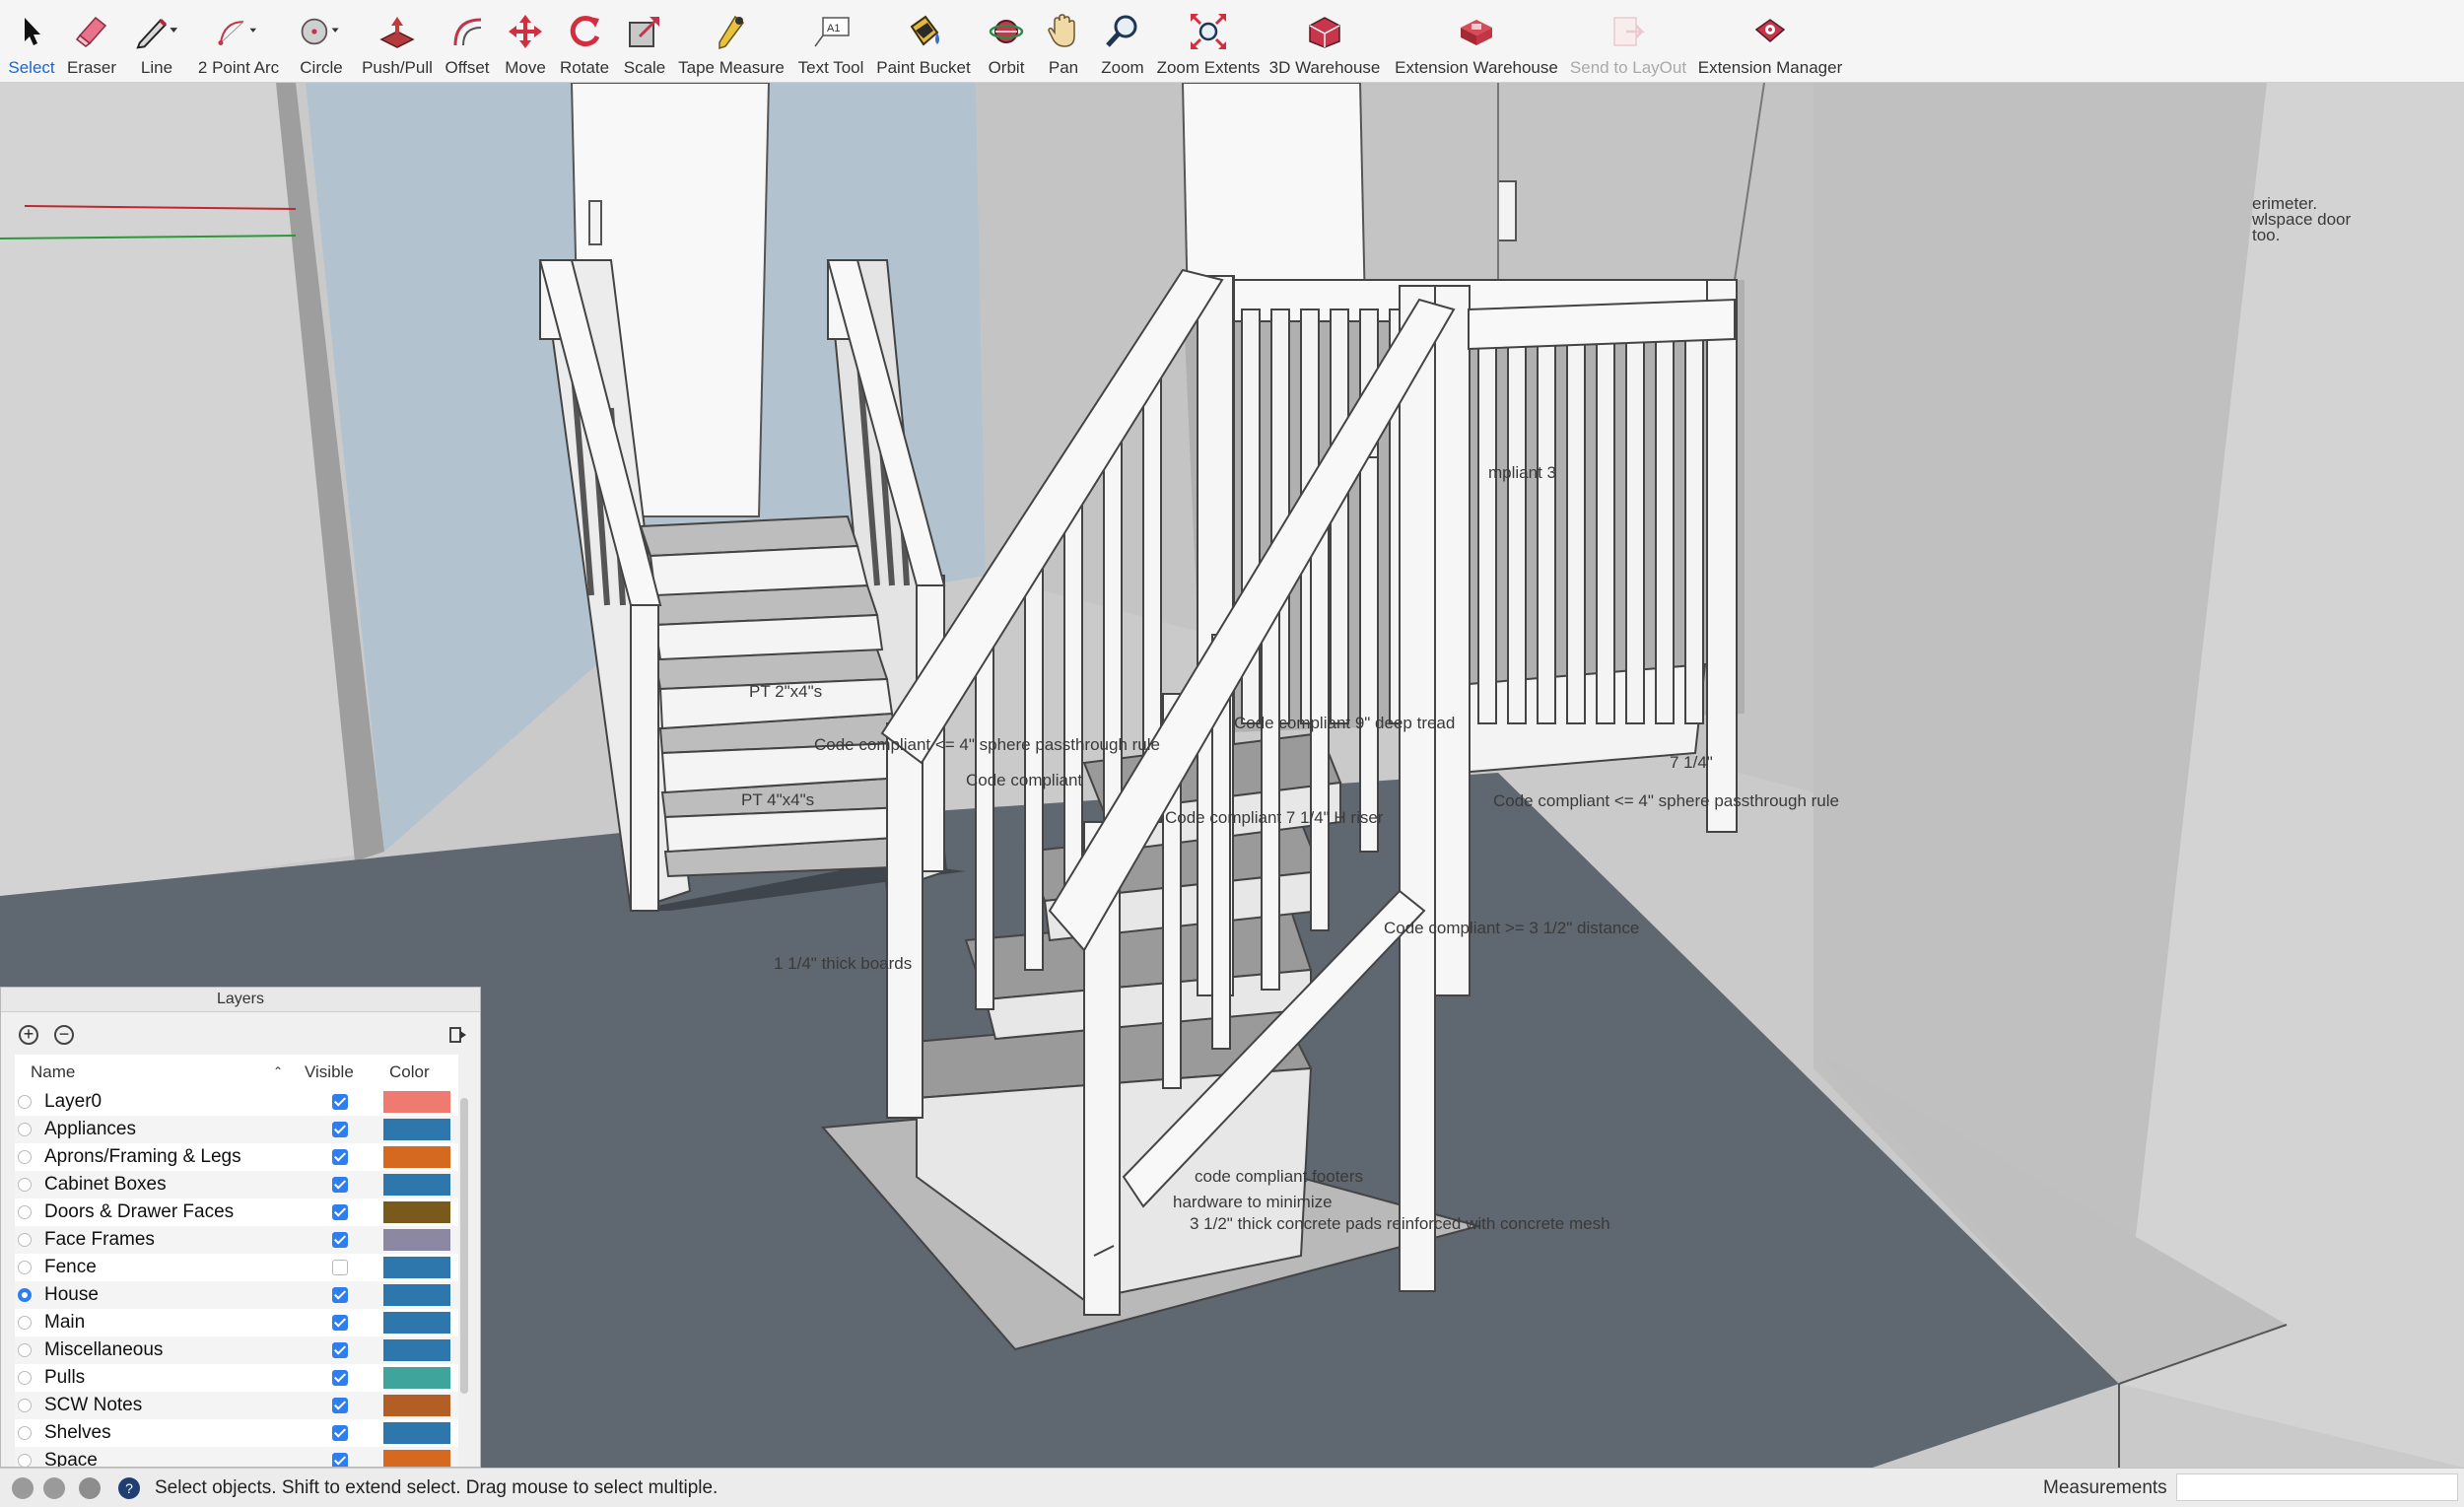  Describe the element at coordinates (278, 1071) in the screenshot. I see `sort-ascending-icon: ⌃` at that location.